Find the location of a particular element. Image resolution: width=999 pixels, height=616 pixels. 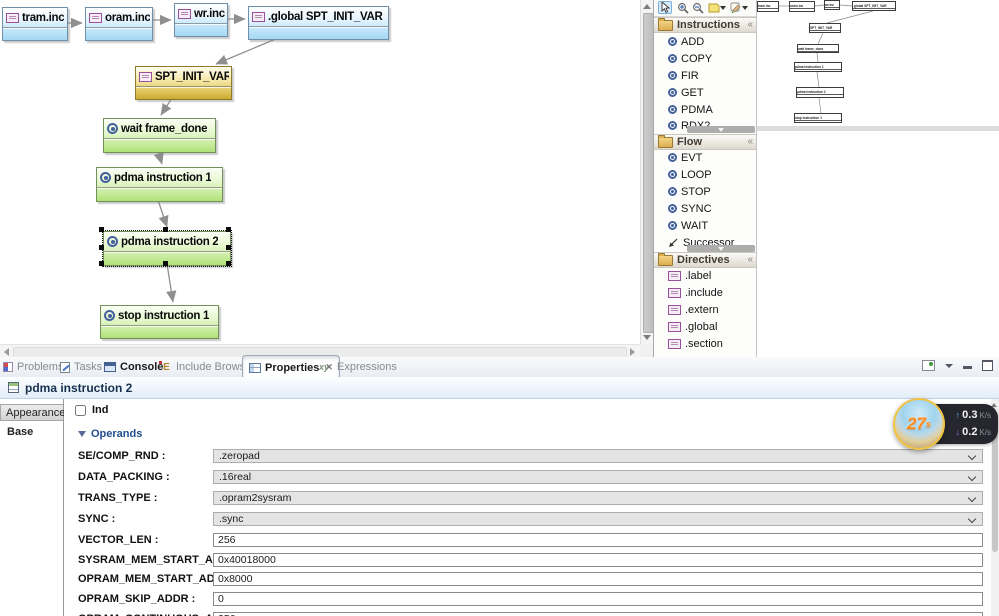

node-spt-init-var: SPT_INIT_VAR is located at coordinates (183, 83).